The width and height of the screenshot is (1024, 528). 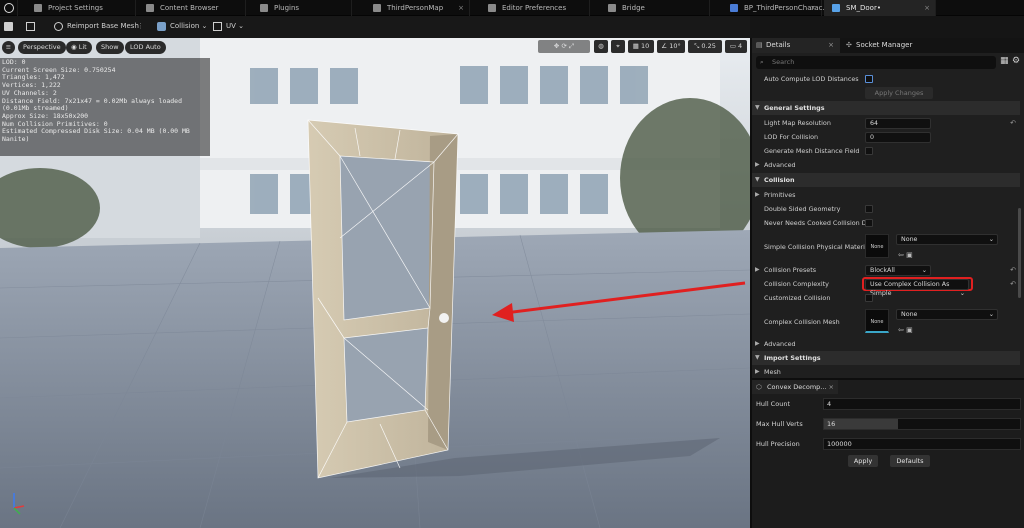 What do you see at coordinates (110, 47) in the screenshot?
I see `show-button: Show` at bounding box center [110, 47].